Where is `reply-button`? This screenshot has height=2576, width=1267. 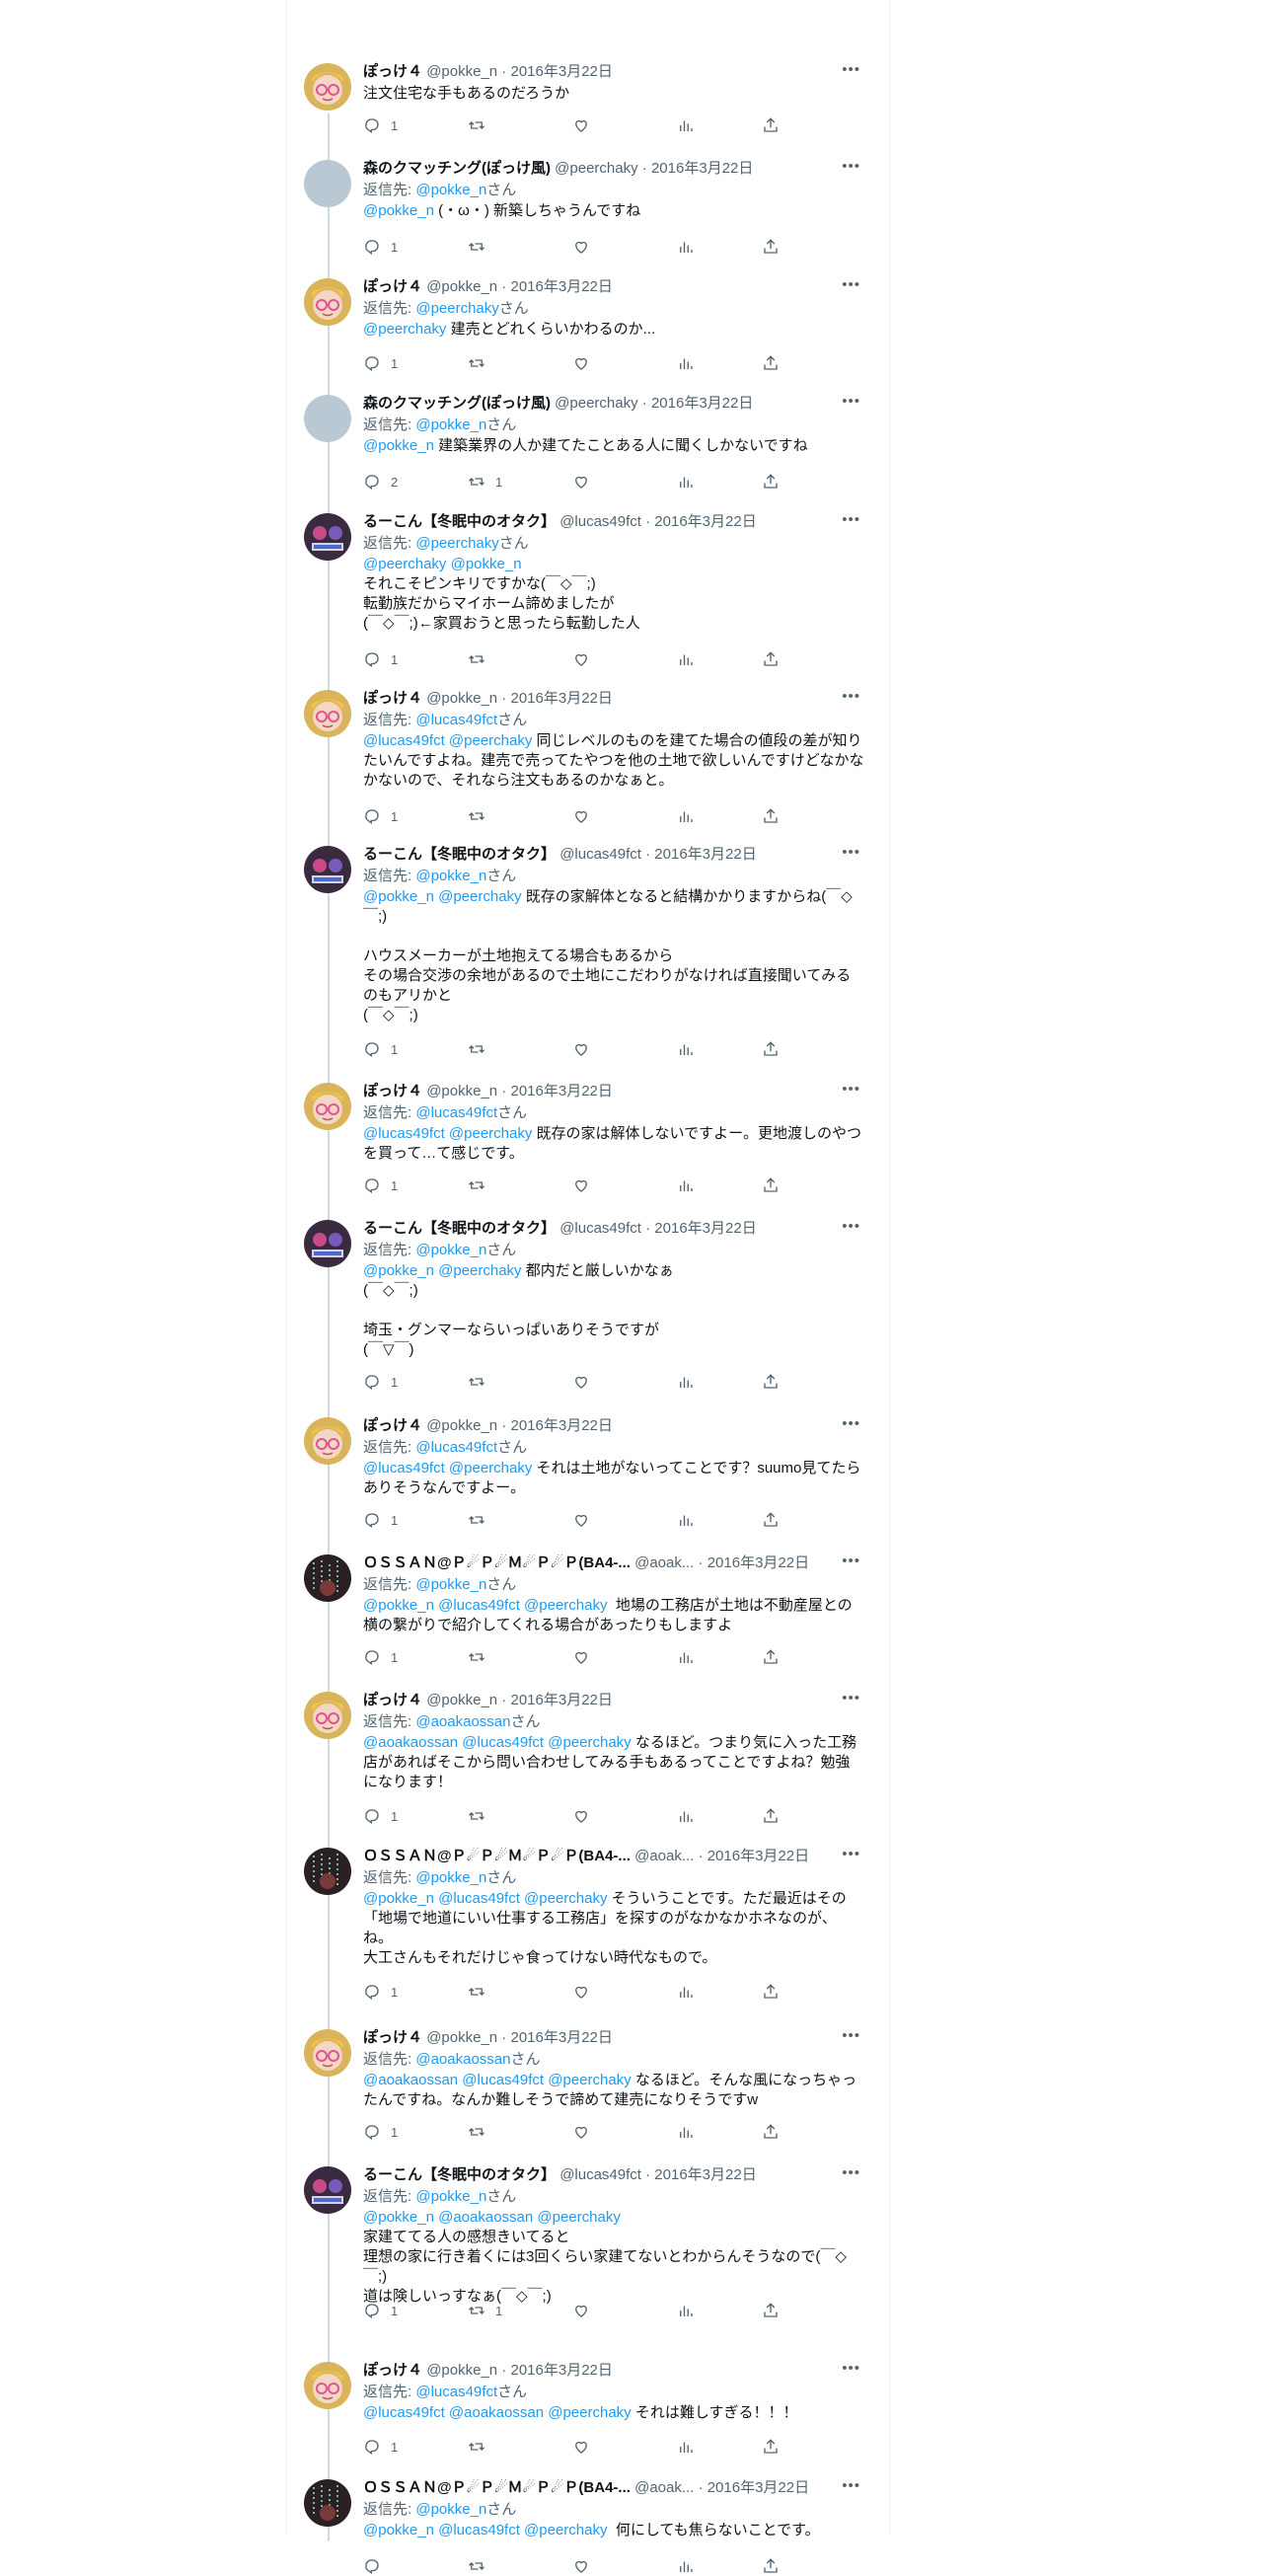 reply-button is located at coordinates (377, 2566).